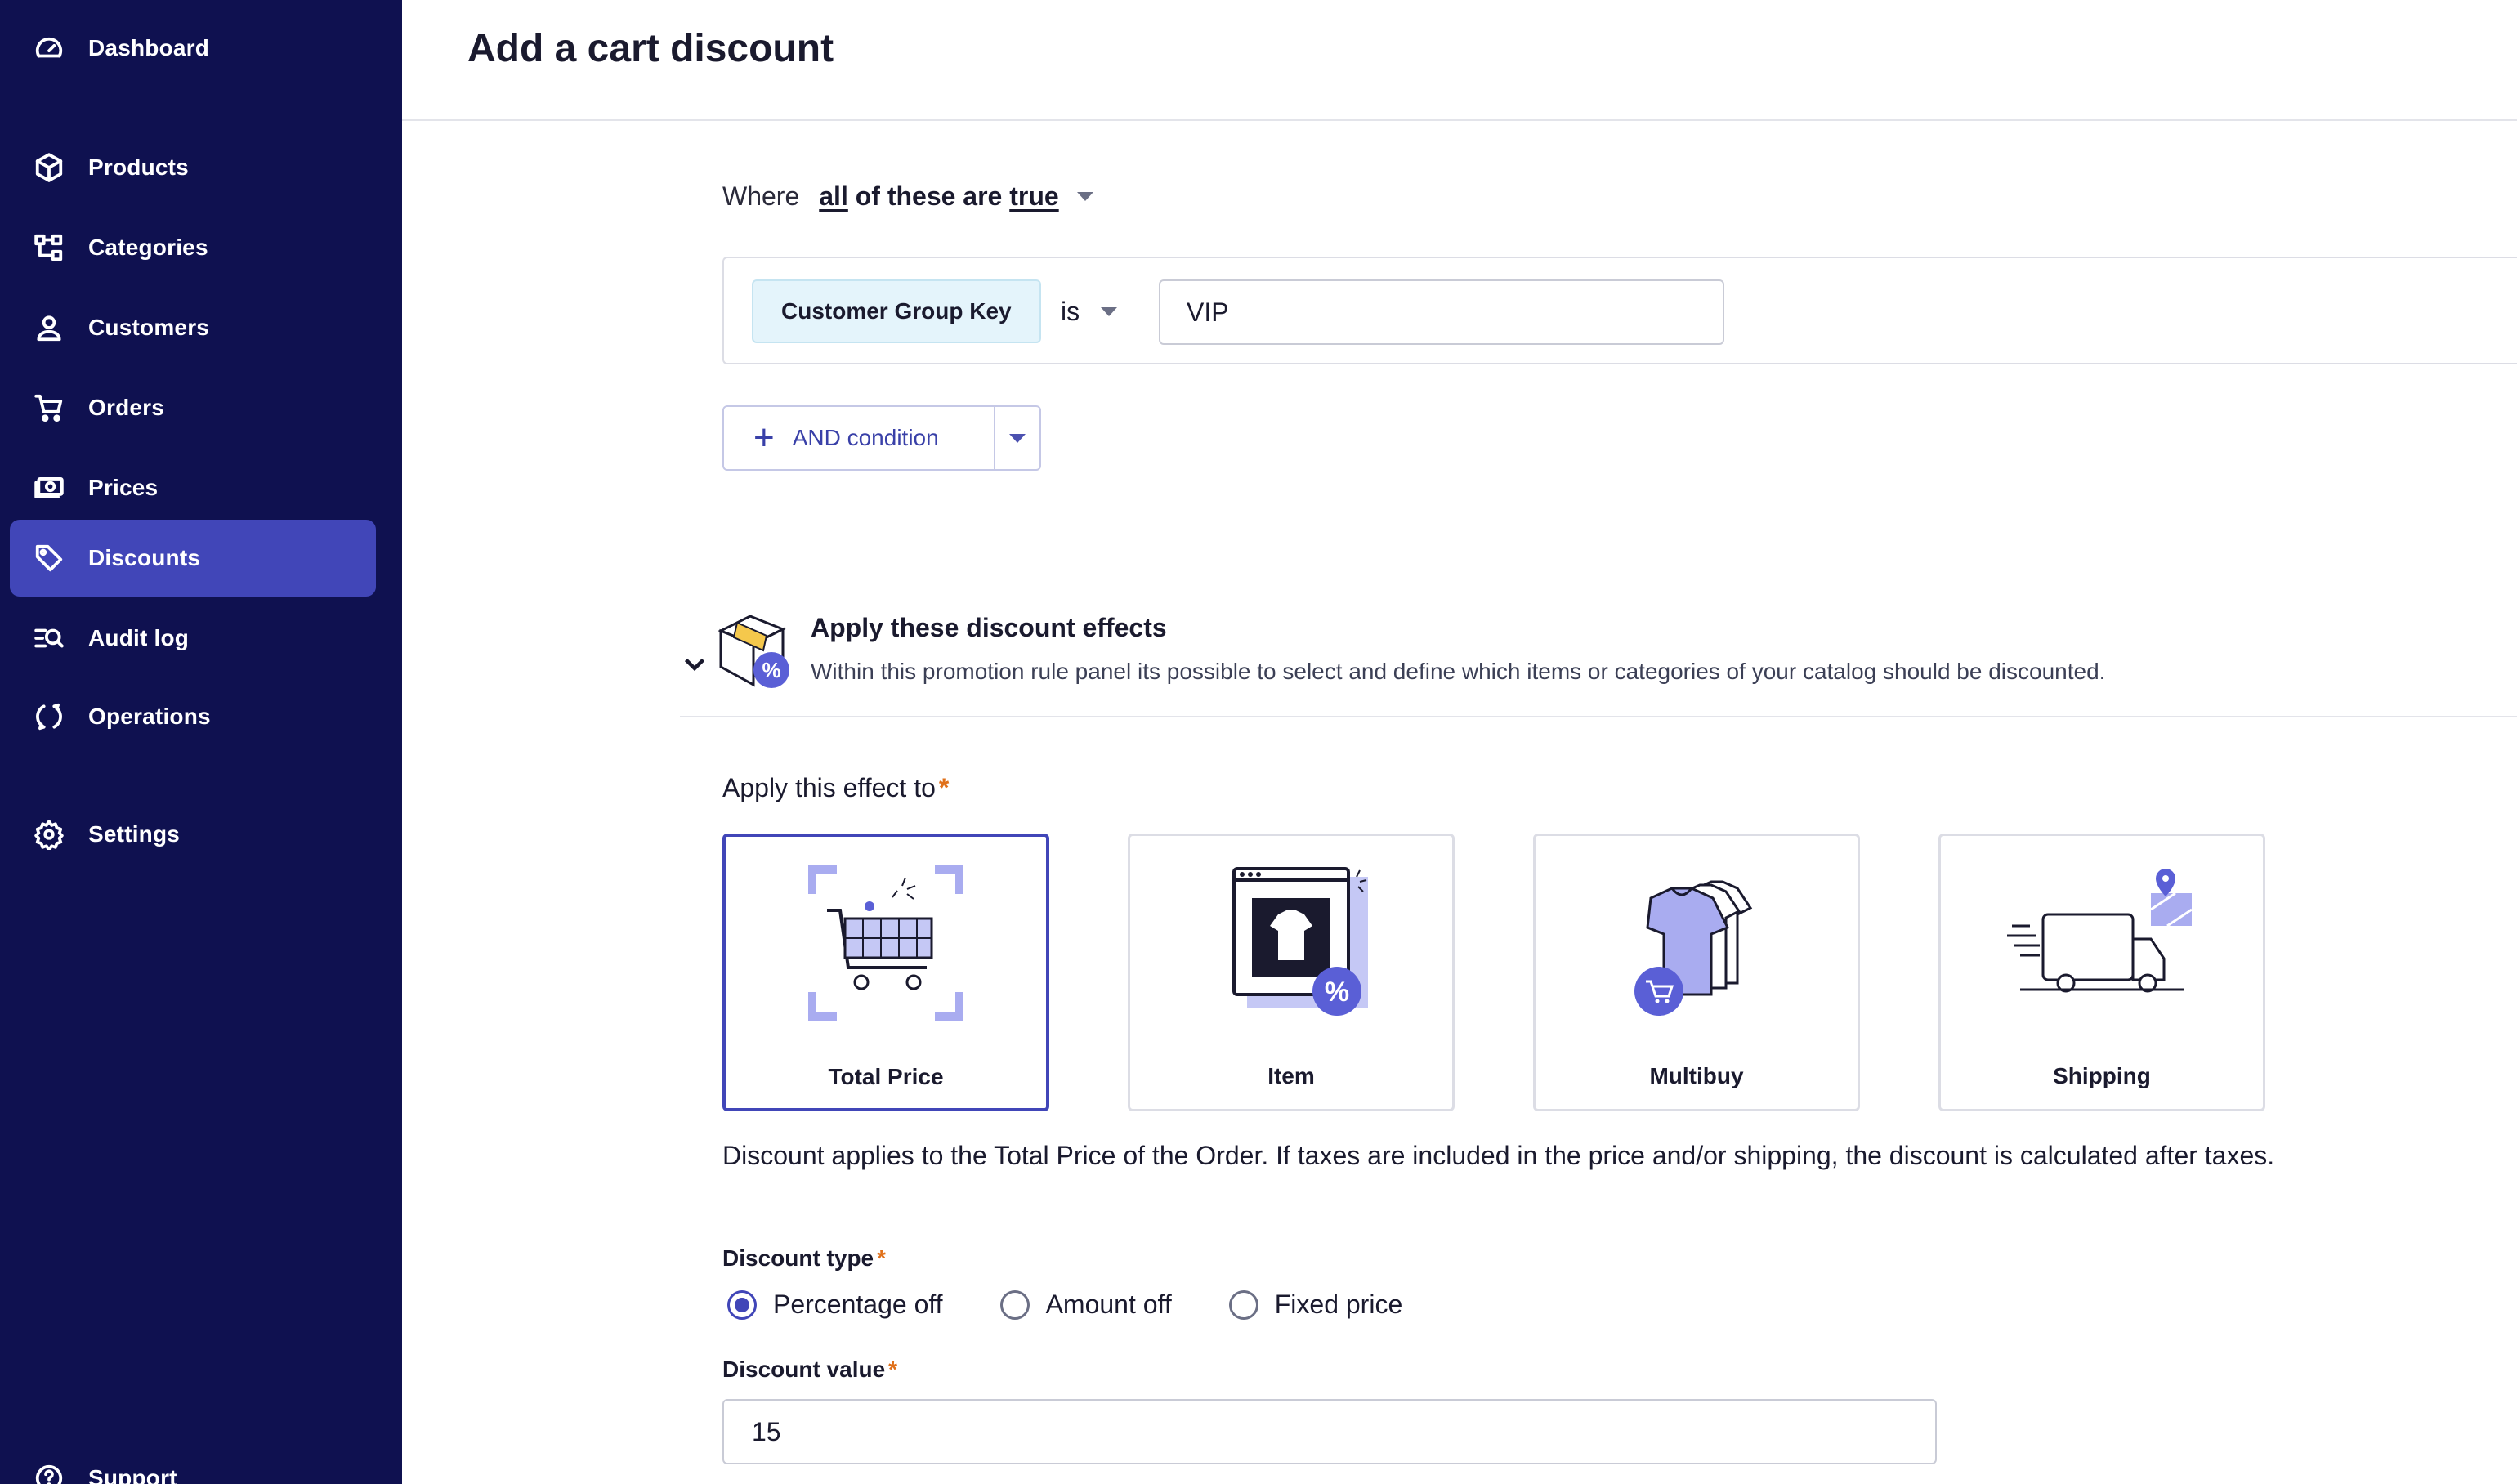 The height and width of the screenshot is (1484, 2517). What do you see at coordinates (938, 197) in the screenshot?
I see `where-logic-text: all of these are true` at bounding box center [938, 197].